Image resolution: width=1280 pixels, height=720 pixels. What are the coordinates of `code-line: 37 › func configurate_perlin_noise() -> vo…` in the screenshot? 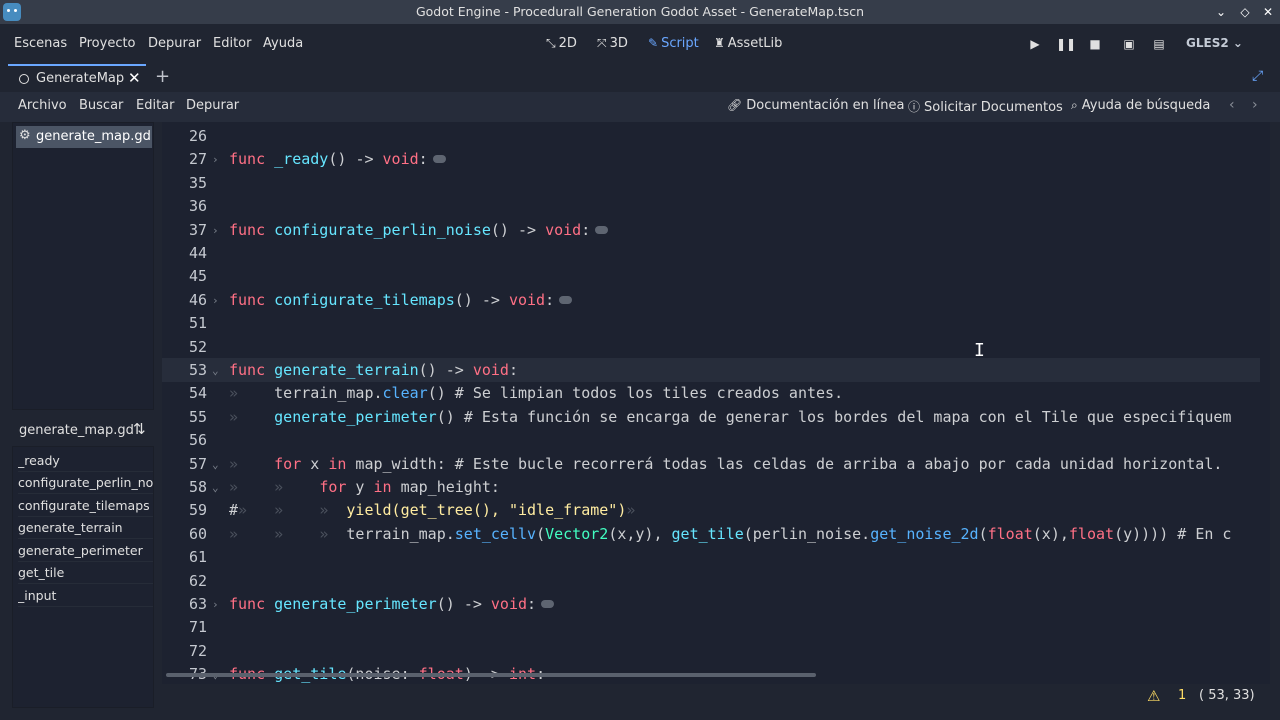 It's located at (711, 230).